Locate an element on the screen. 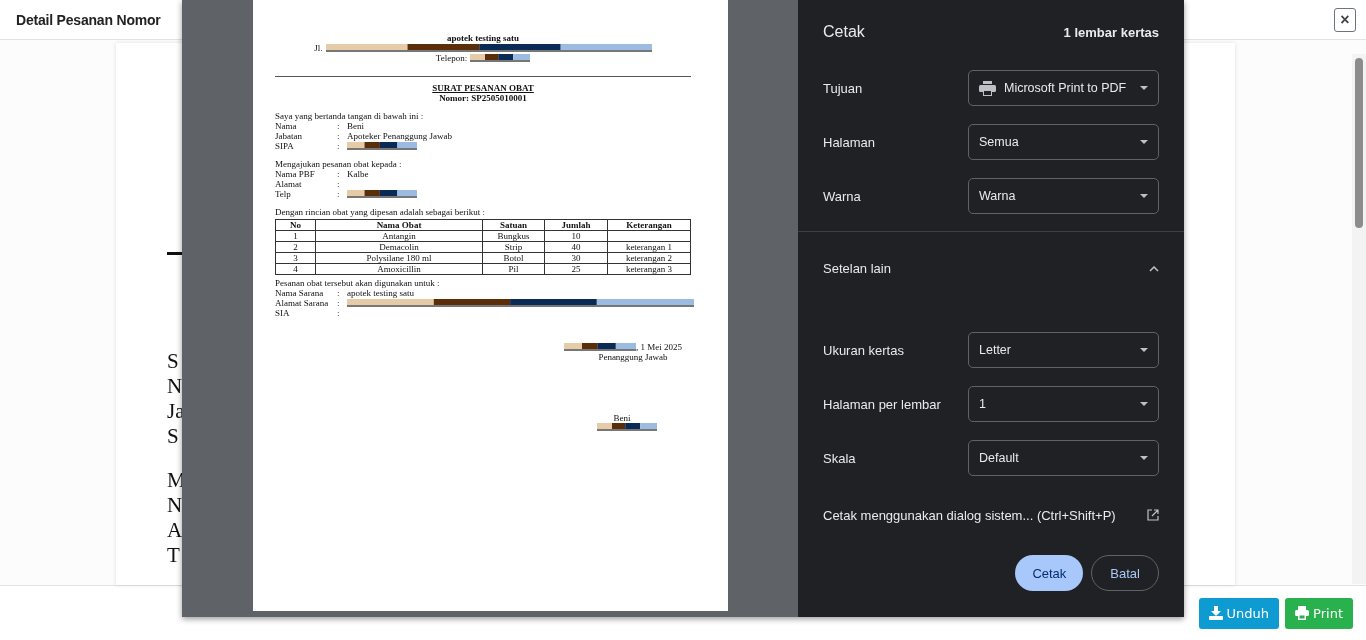 The width and height of the screenshot is (1366, 640). table-cell: 40 is located at coordinates (576, 247).